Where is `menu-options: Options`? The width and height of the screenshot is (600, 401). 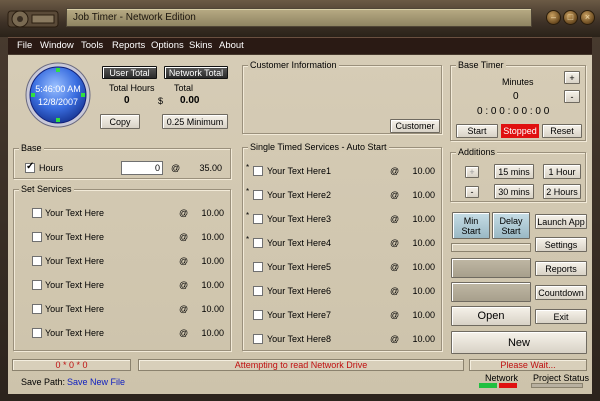
menu-options: Options is located at coordinates (167, 45).